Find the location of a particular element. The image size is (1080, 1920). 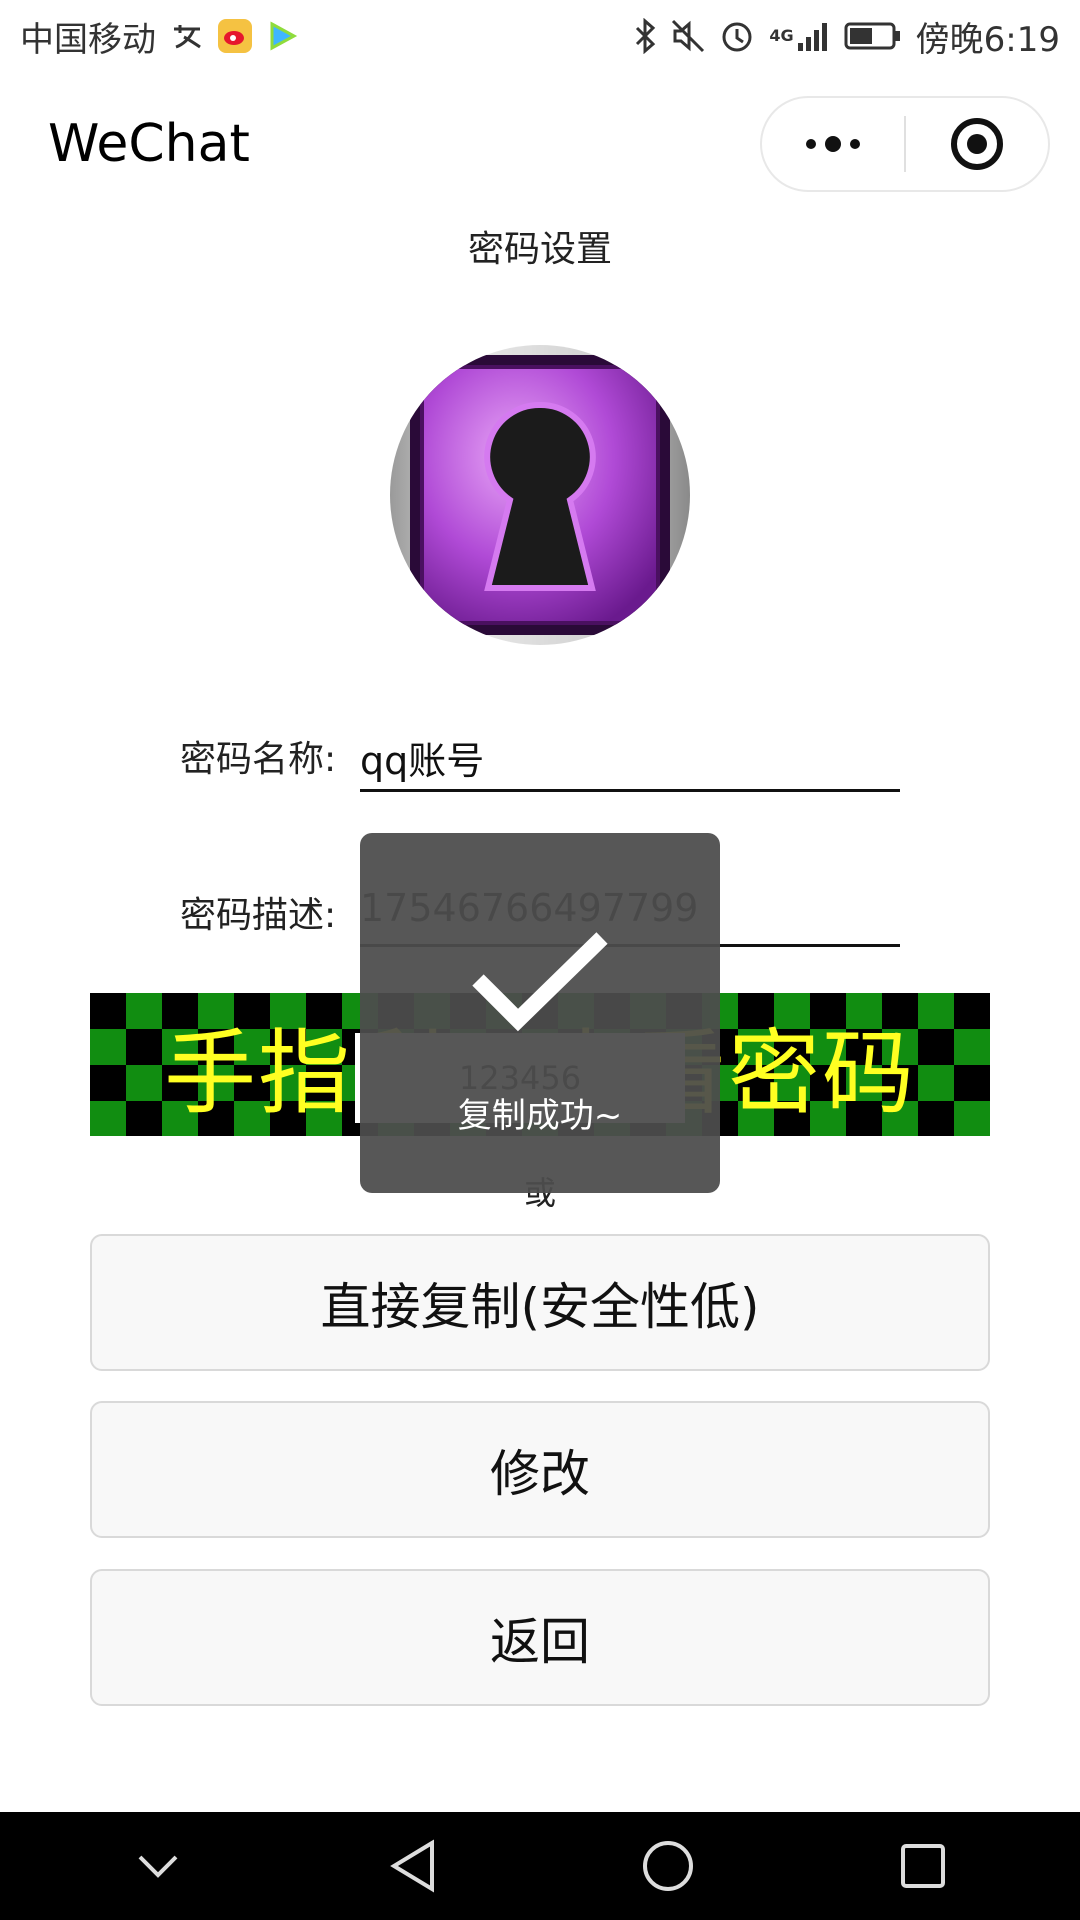

battery-icon is located at coordinates (873, 36).